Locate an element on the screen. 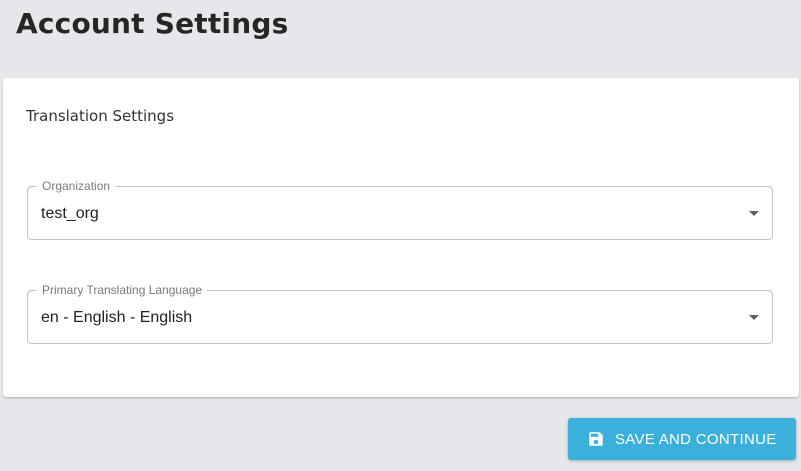 The image size is (801, 471). save-and-continue-button: SAVE AND CONTINUE is located at coordinates (682, 439).